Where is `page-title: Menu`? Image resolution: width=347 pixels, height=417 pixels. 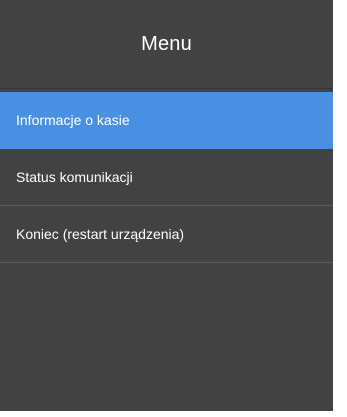
page-title: Menu is located at coordinates (166, 43).